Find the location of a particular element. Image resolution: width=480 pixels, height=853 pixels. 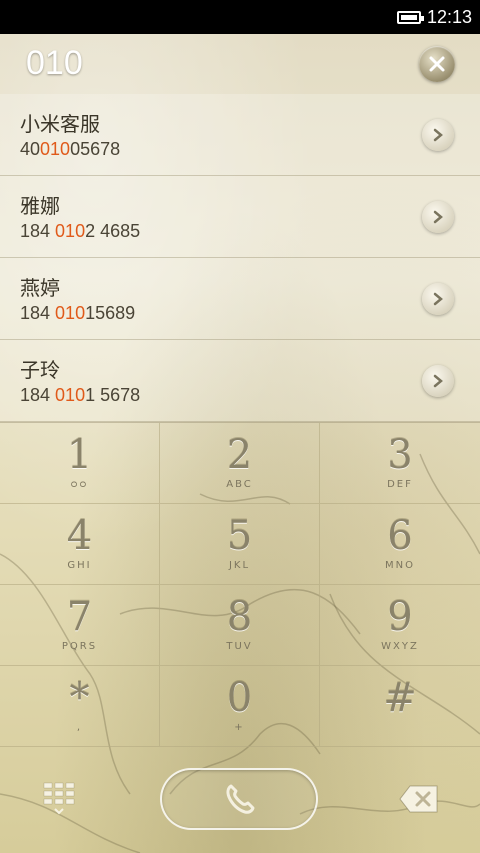

backspace-icon is located at coordinates (418, 799).